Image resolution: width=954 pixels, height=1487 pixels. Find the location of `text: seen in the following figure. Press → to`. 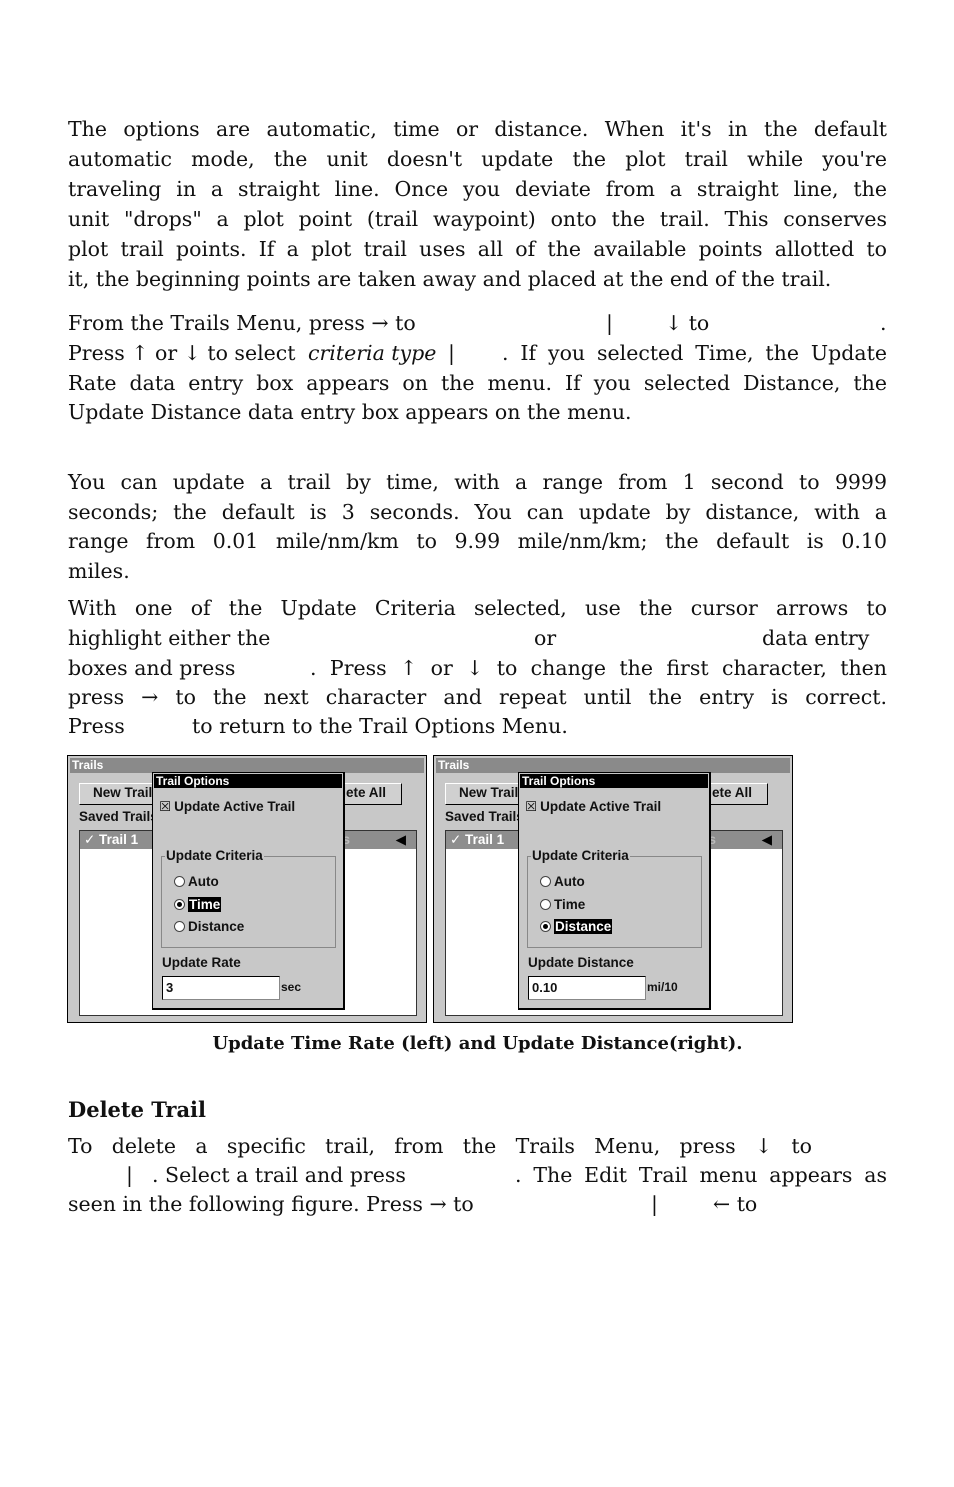

text: seen in the following figure. Press → to is located at coordinates (271, 1204).